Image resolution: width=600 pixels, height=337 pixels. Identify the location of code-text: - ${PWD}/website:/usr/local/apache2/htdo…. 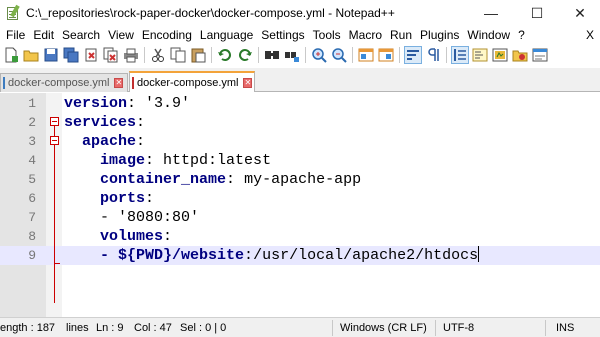
(272, 255).